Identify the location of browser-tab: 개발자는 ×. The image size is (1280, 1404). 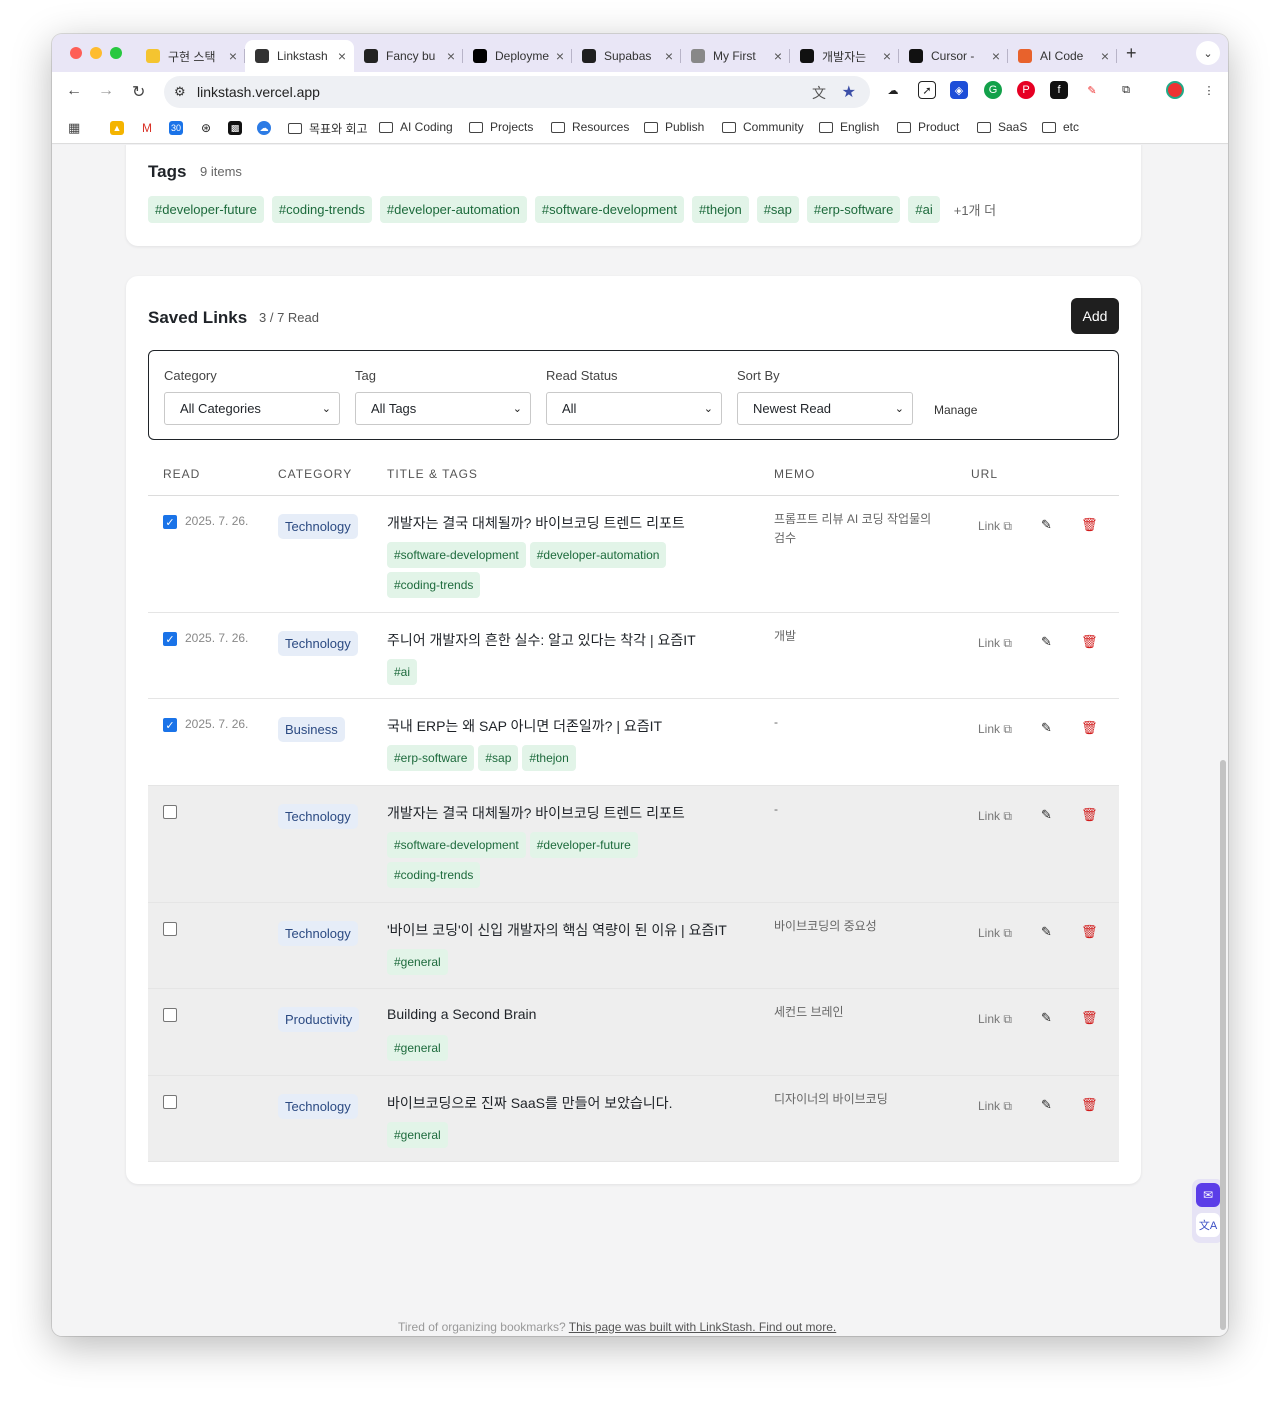
(844, 56).